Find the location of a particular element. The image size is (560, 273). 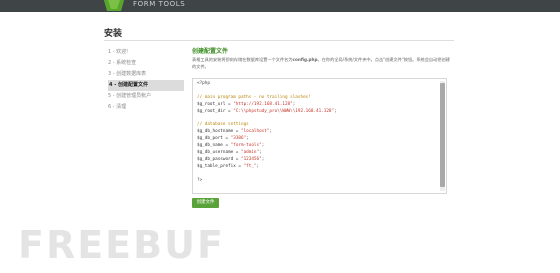

code-table-prefix-var: $g_table_prefix = is located at coordinates (220, 166).